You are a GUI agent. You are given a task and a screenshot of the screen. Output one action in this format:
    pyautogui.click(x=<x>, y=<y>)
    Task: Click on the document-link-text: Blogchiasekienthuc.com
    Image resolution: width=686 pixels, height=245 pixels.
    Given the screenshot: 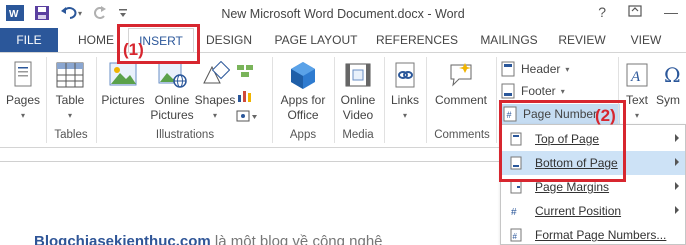 What is the action you would take?
    pyautogui.click(x=122, y=239)
    